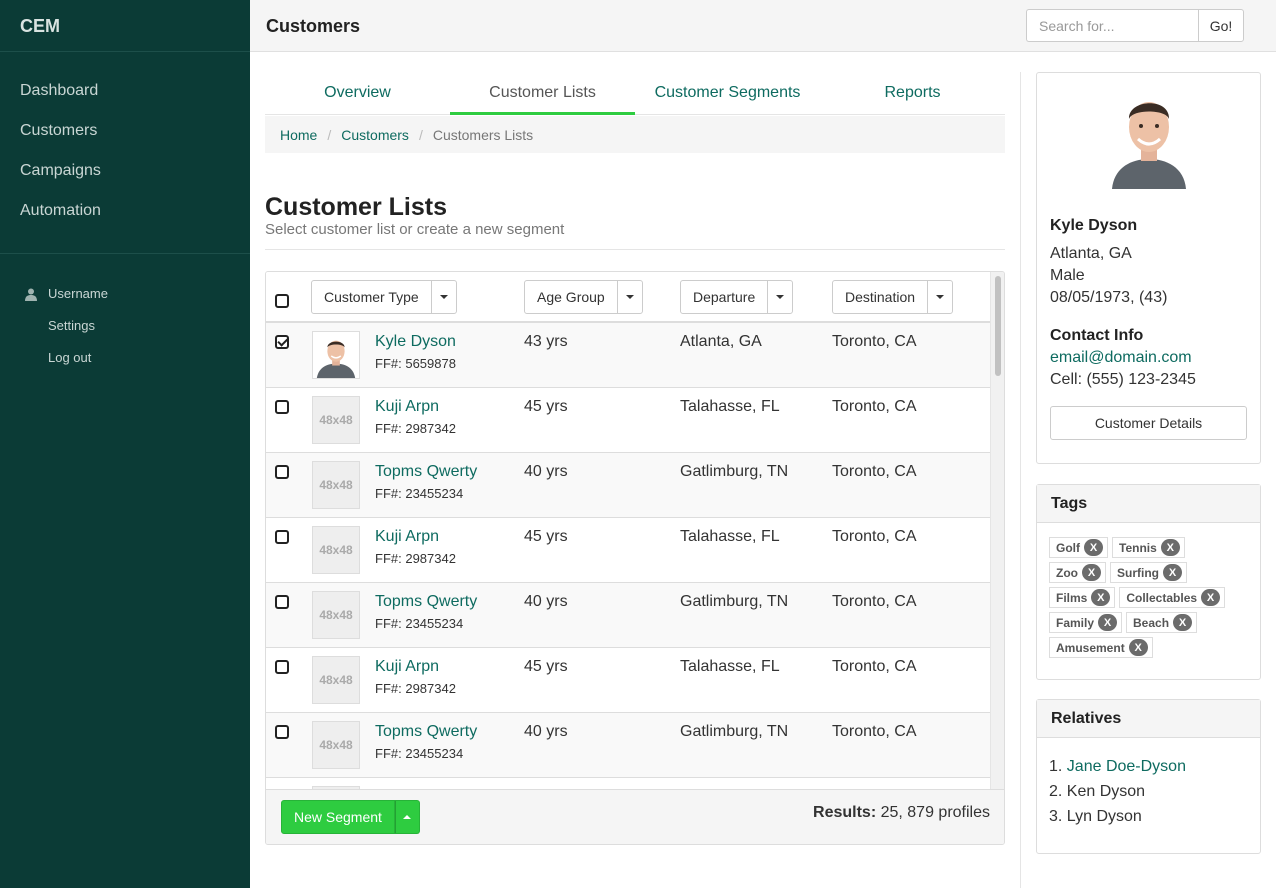  I want to click on table-scrollbar, so click(997, 530).